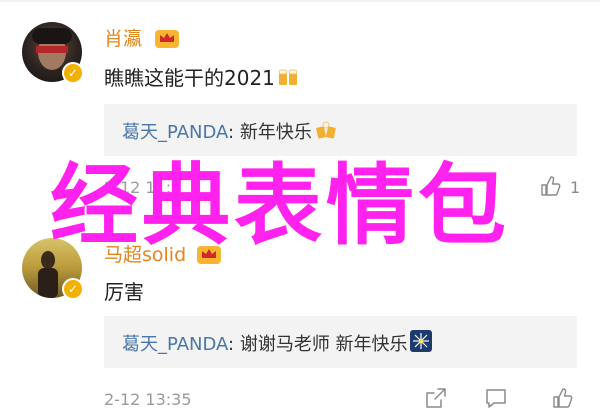 The width and height of the screenshot is (600, 420). What do you see at coordinates (323, 344) in the screenshot?
I see `reply-text: 谢谢马老师 新年快乐` at bounding box center [323, 344].